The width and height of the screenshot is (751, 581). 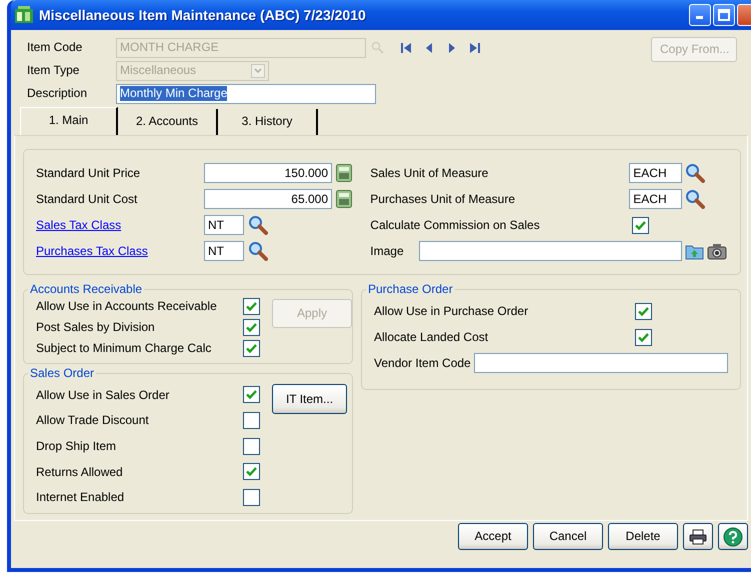 What do you see at coordinates (452, 311) in the screenshot?
I see `checkbox-label: Allow Use in Purchase Order` at bounding box center [452, 311].